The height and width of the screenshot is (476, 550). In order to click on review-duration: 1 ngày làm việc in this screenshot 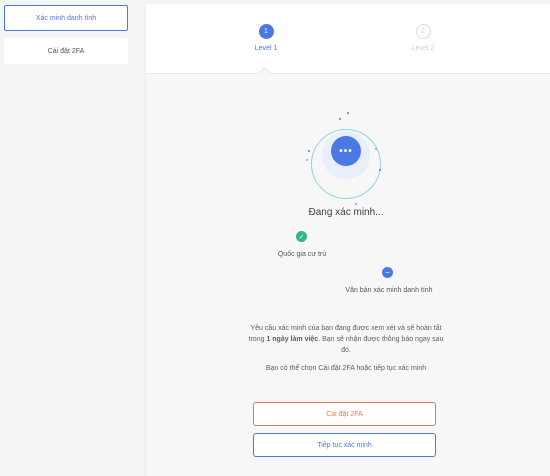, I will do `click(292, 339)`.